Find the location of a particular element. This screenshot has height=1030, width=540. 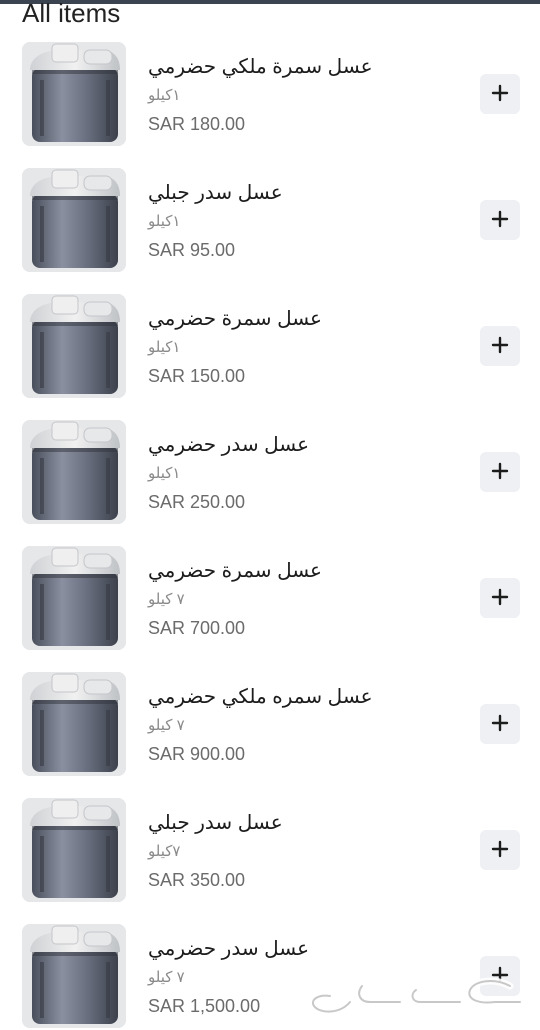

item-name: عسل سمرة ملكي حضرمي is located at coordinates (260, 67).